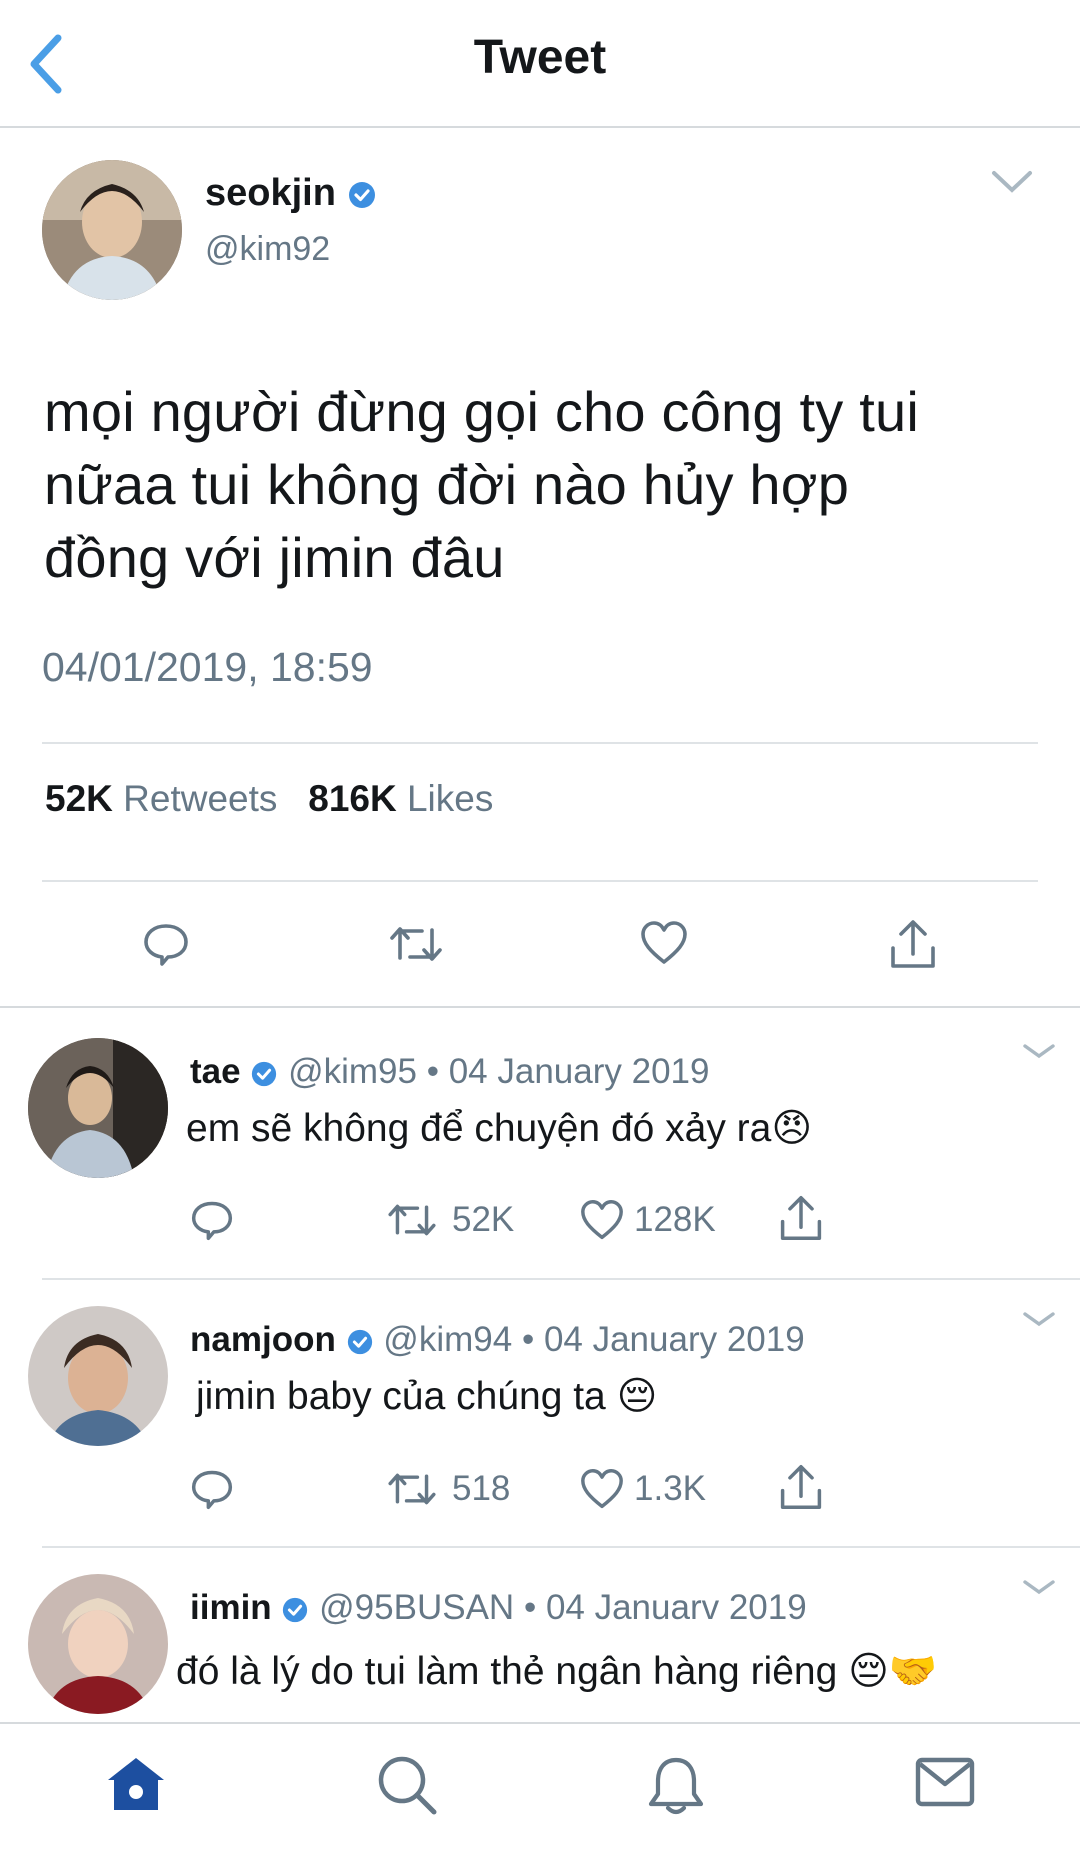  I want to click on tab-bar, so click(540, 1793).